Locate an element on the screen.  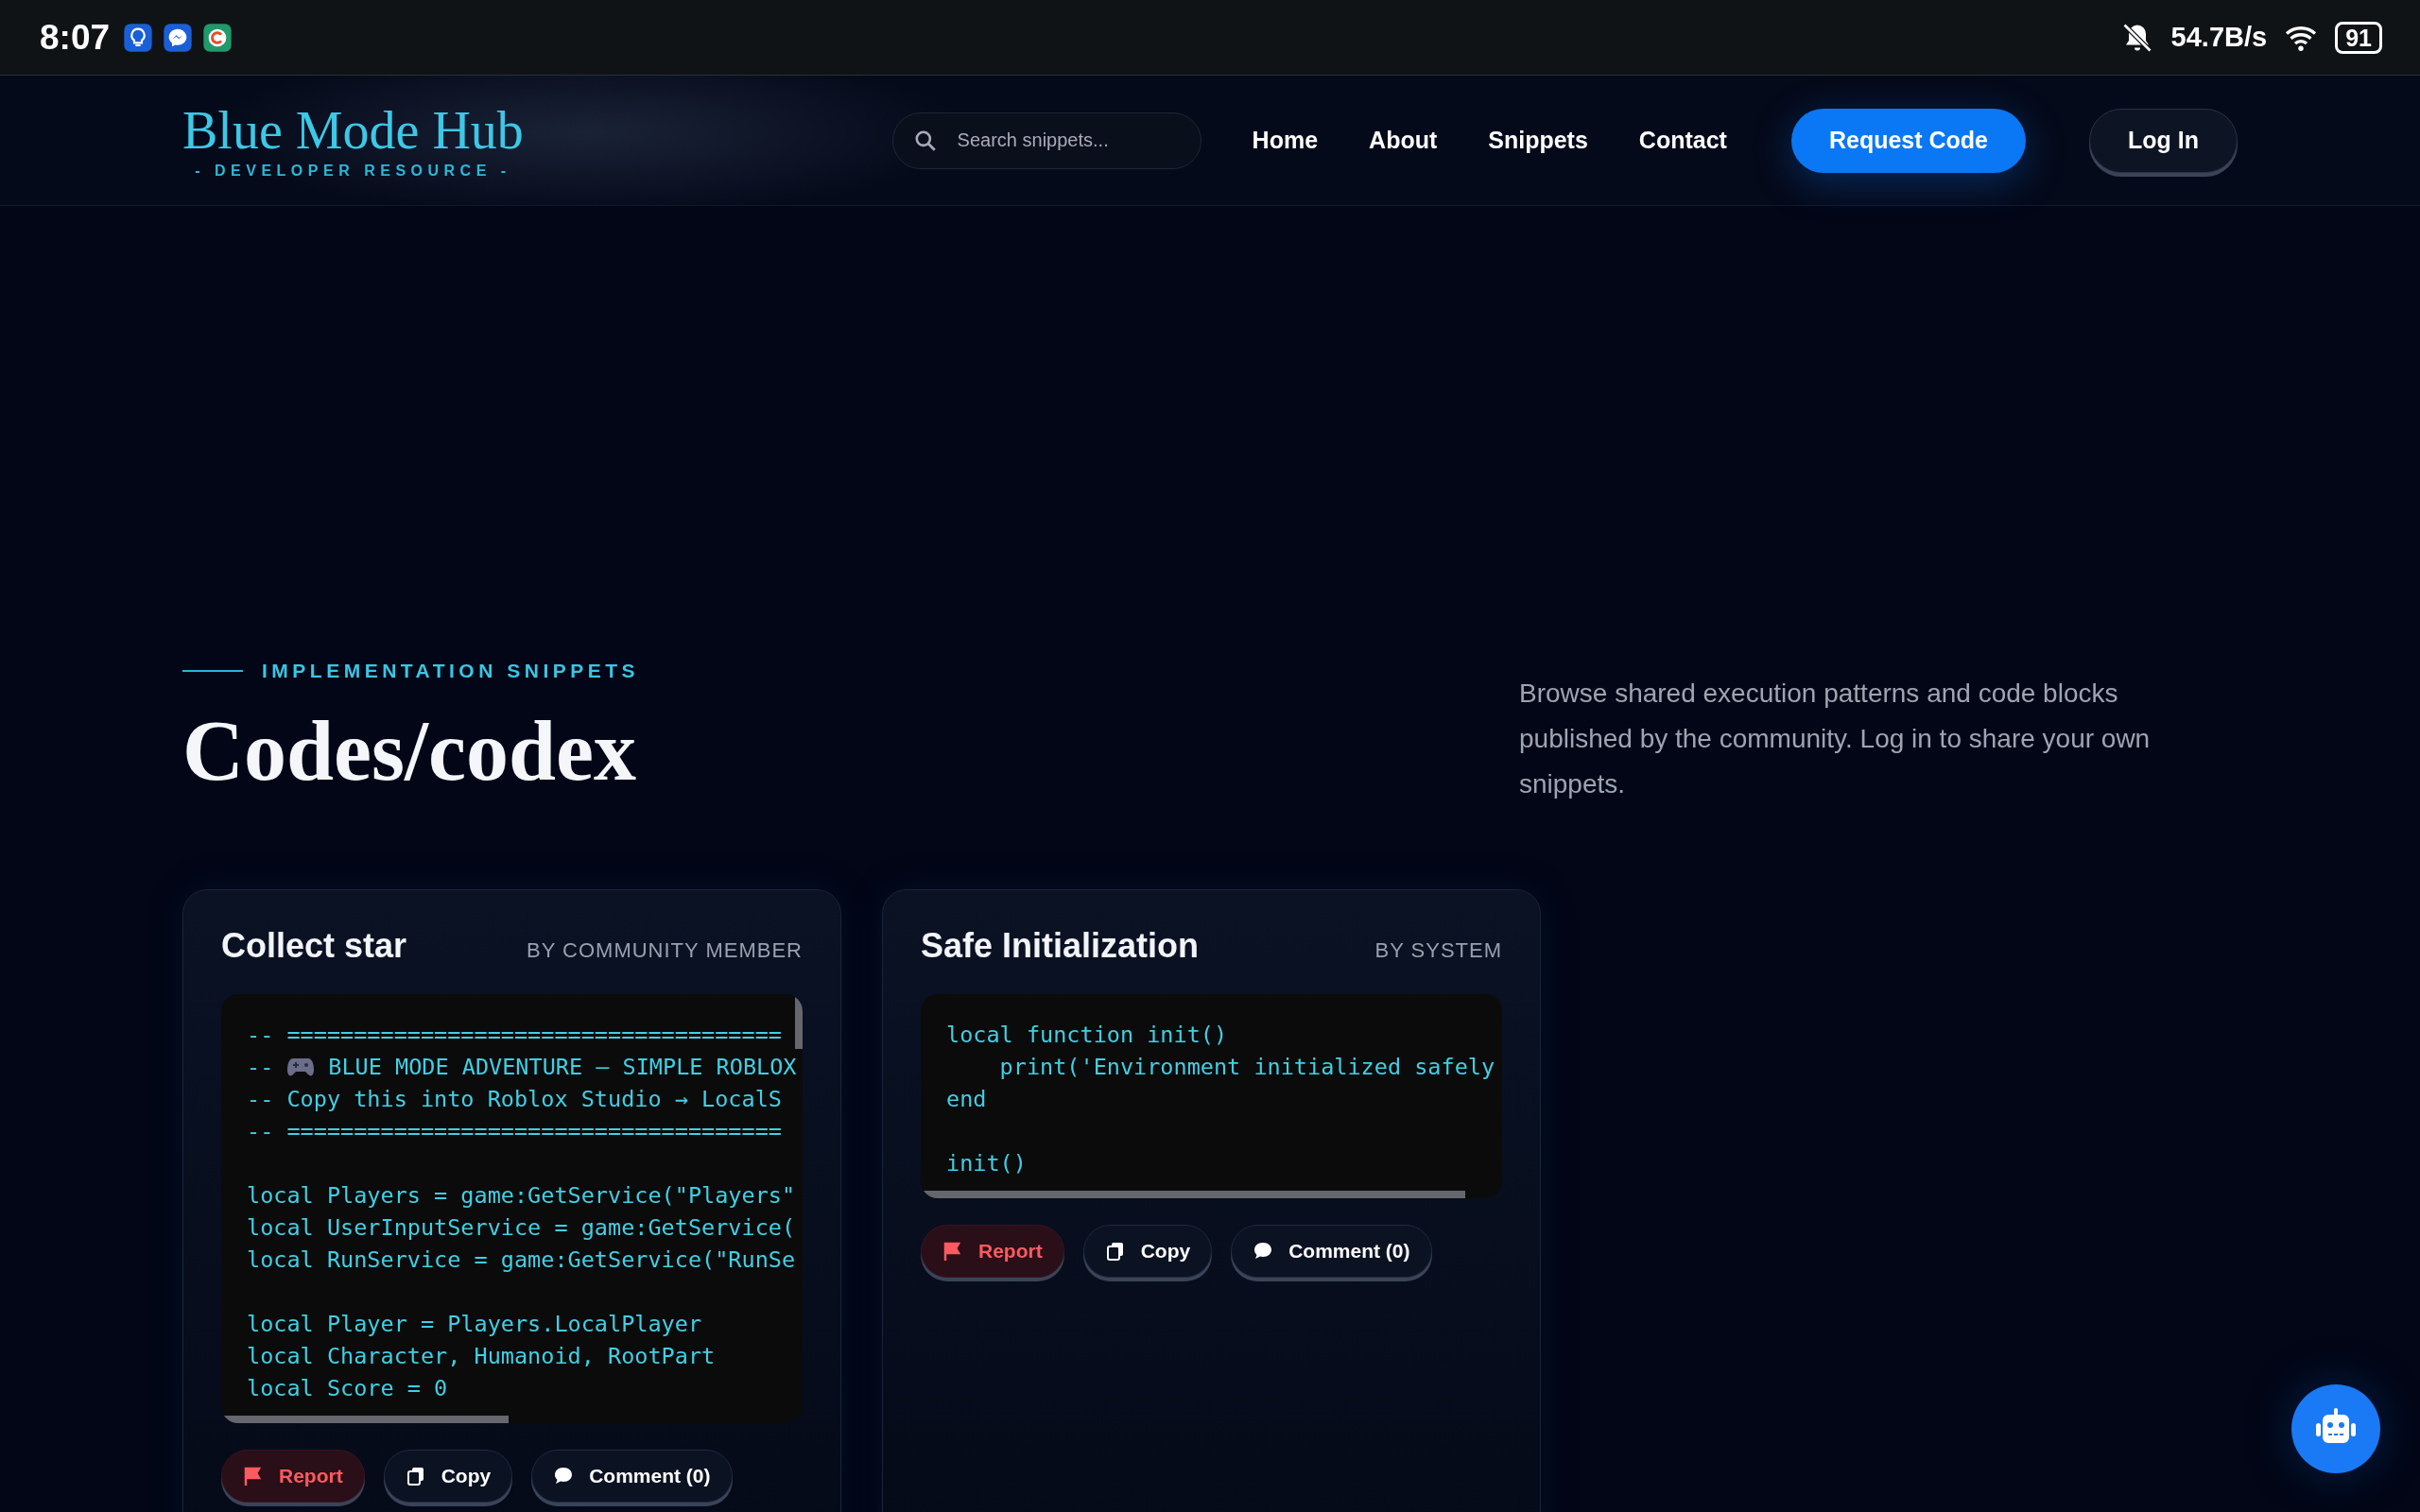
code-line: -- Copy this into Roblox Studio → LocalS is located at coordinates (514, 1099).